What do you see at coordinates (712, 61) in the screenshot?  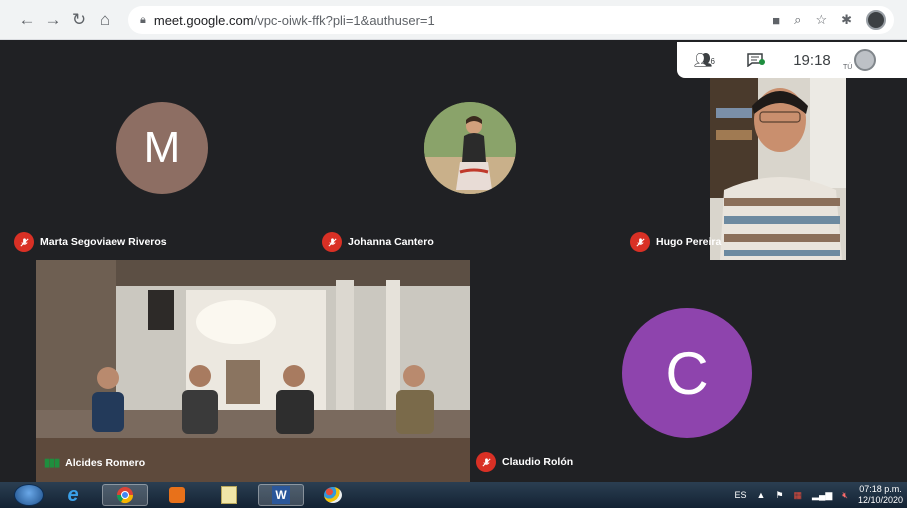 I see `people-count: 6` at bounding box center [712, 61].